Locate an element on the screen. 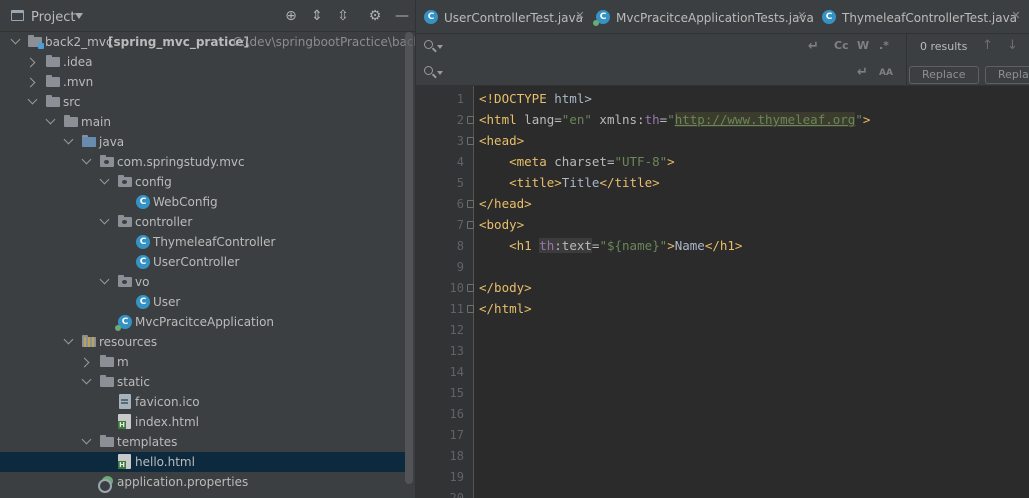 This screenshot has height=498, width=1029. whole-words-toggle: W is located at coordinates (863, 45).